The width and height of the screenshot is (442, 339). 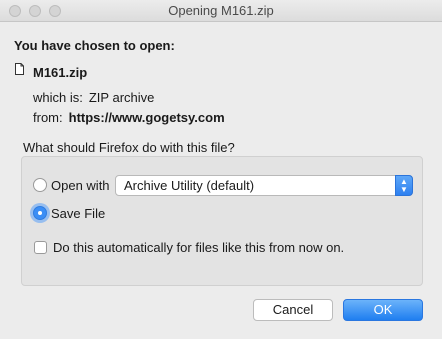 I want to click on file-type-row: which is: ZIP archive, so click(x=93, y=97).